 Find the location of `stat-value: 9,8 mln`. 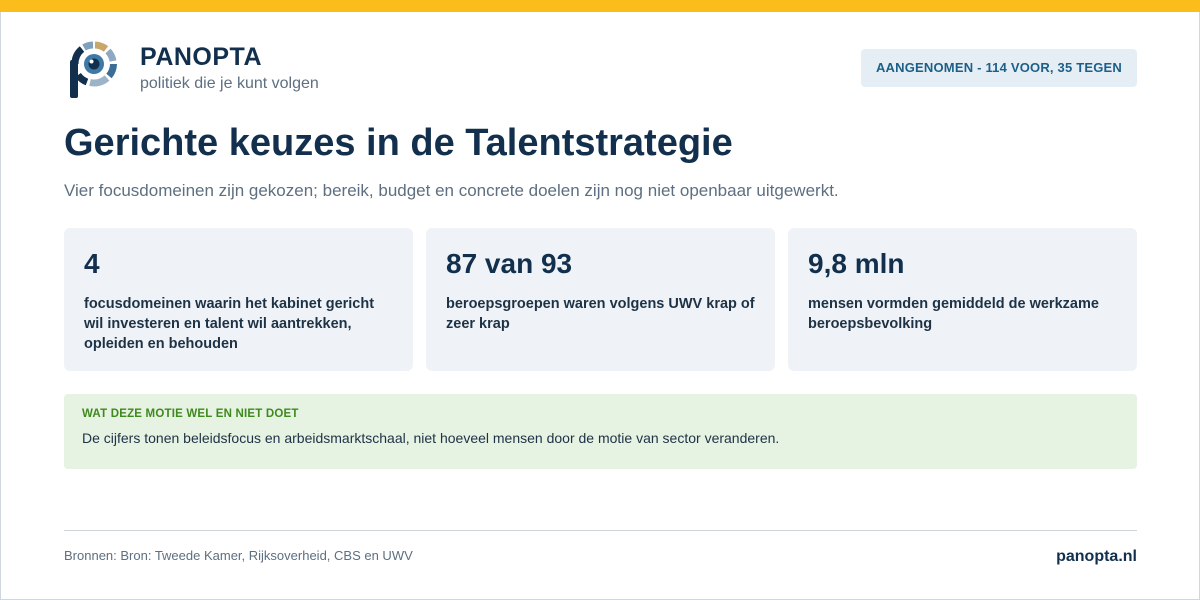

stat-value: 9,8 mln is located at coordinates (856, 263).